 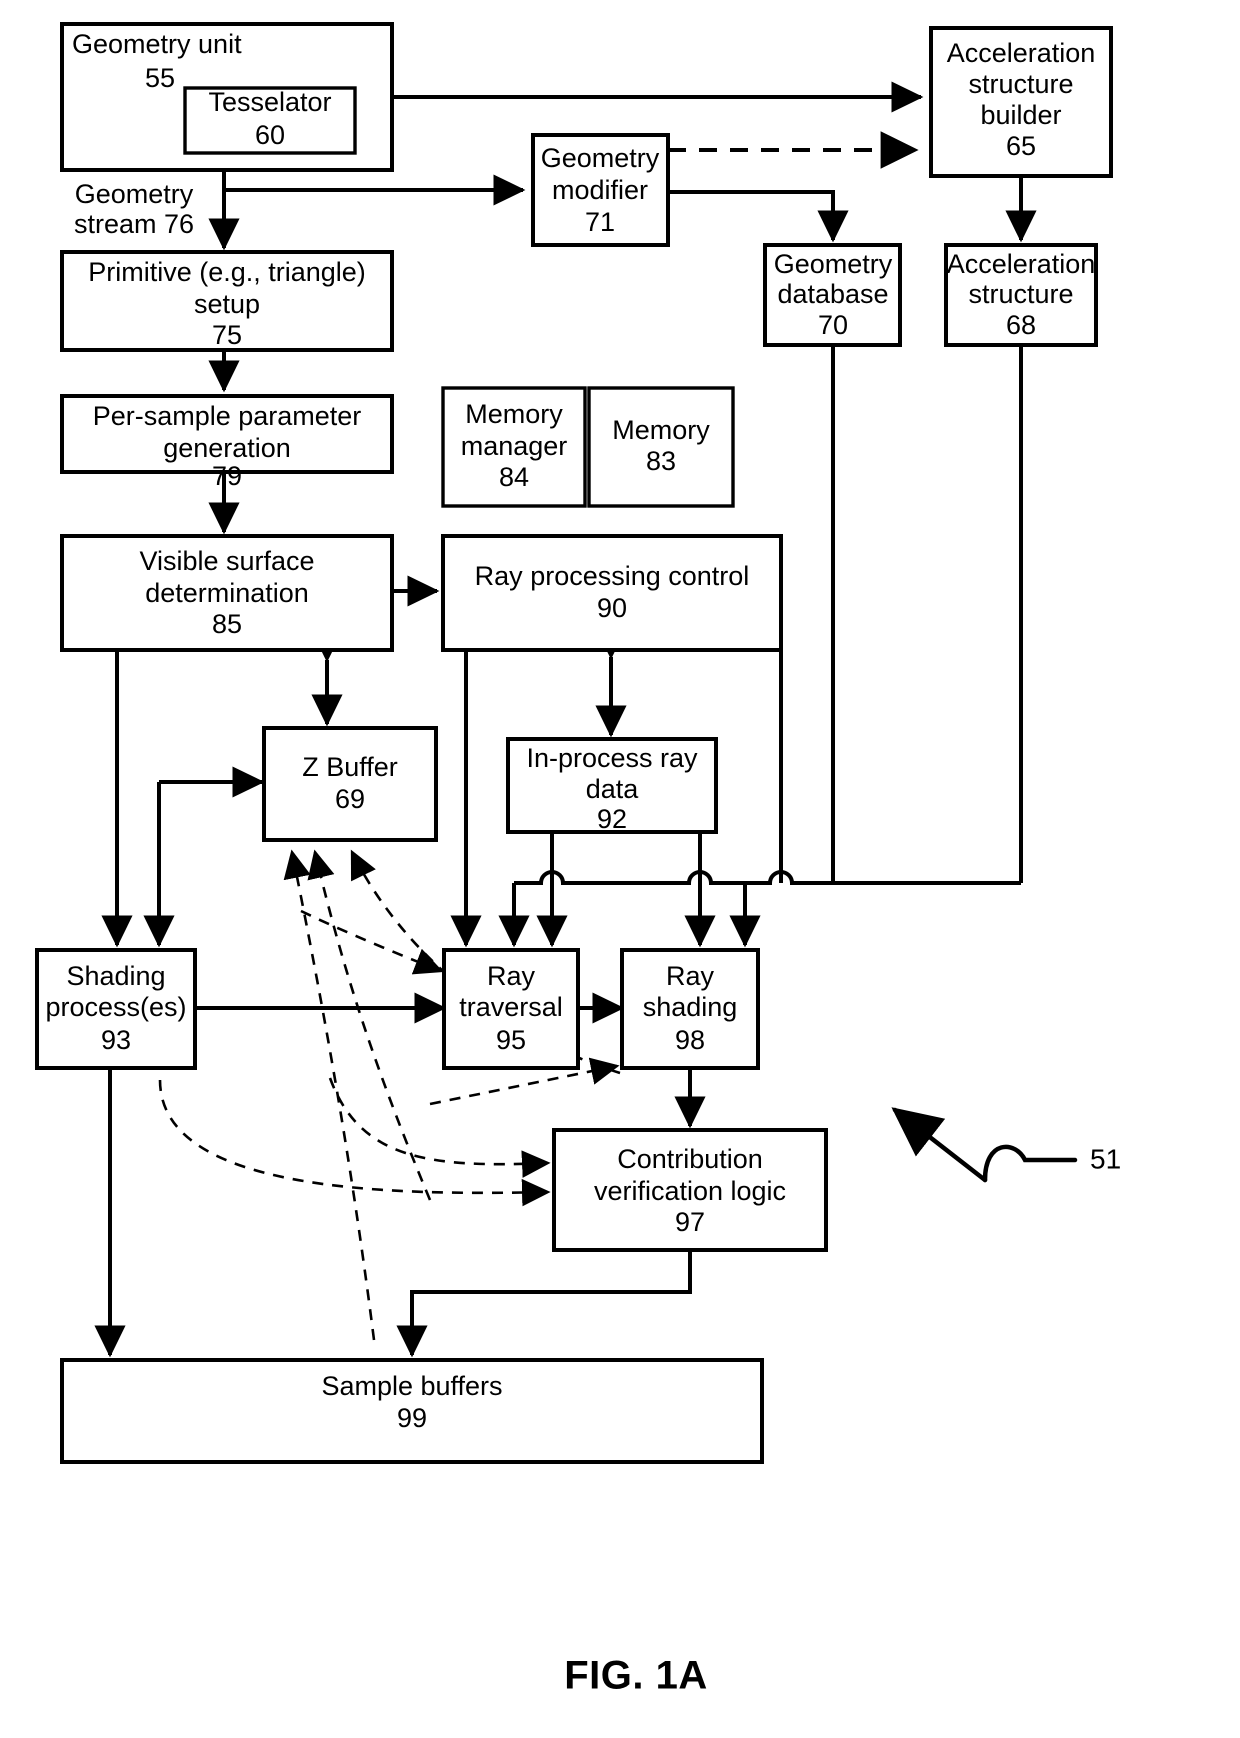 I want to click on label-shading-processes-2: process(es), so click(x=115, y=1007).